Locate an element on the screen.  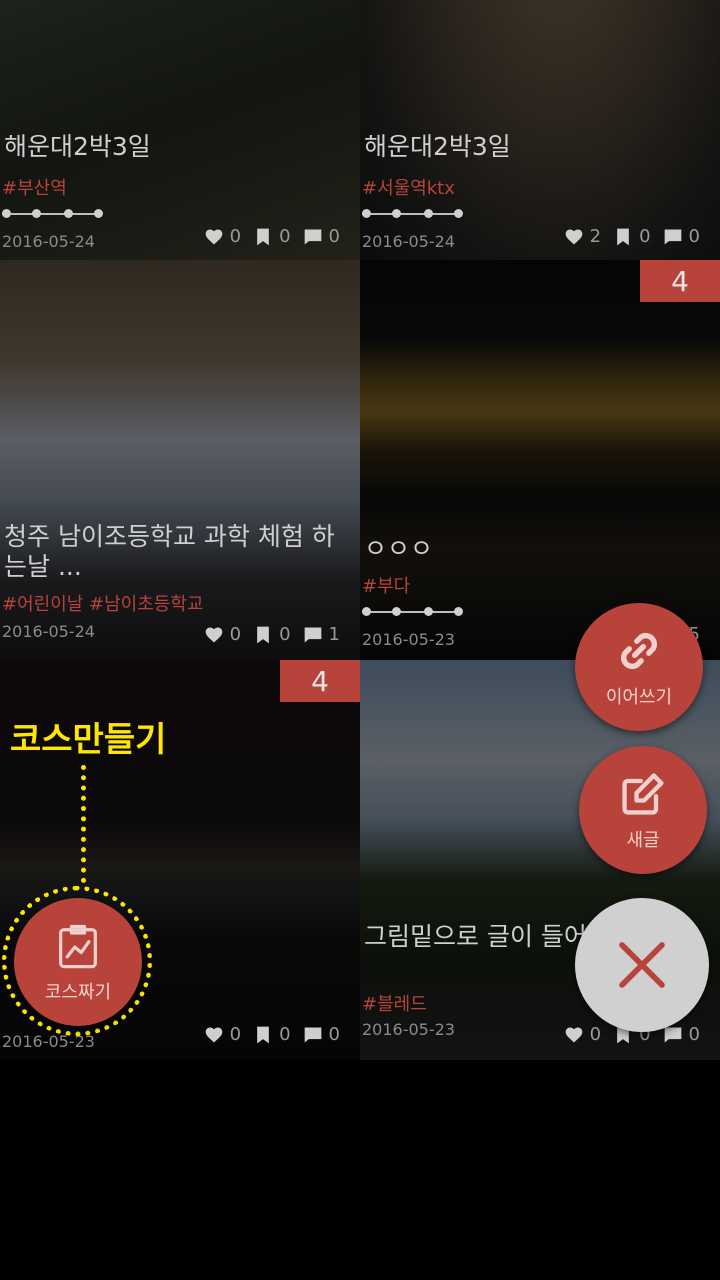
post-card: 해운대2박3일 #서울역ktx 2016-05-24 2 0 0 is located at coordinates (540, 130).